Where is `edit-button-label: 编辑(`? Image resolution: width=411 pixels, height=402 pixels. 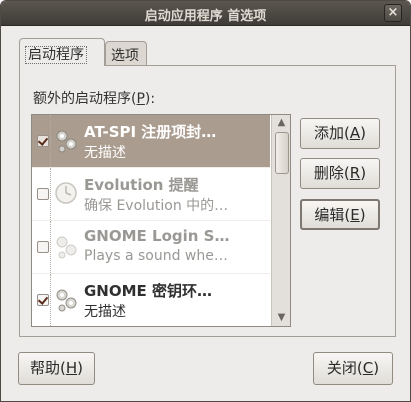
edit-button-label: 编辑( is located at coordinates (332, 215).